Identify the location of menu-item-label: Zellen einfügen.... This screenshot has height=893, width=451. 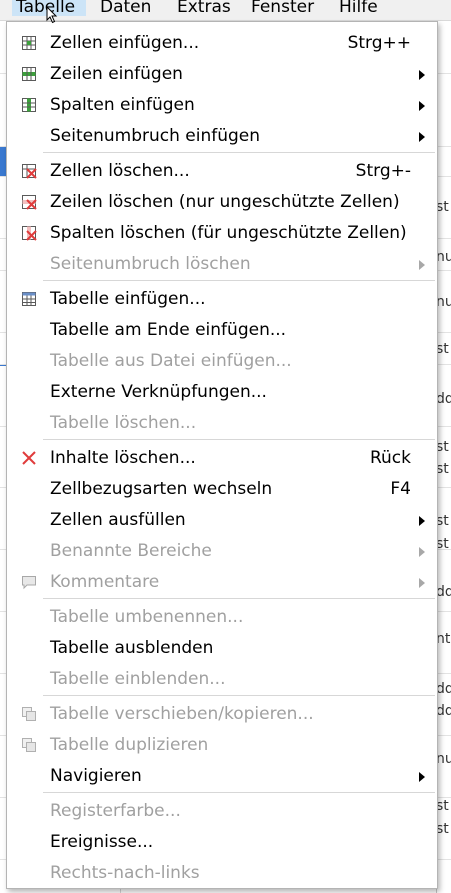
(125, 43).